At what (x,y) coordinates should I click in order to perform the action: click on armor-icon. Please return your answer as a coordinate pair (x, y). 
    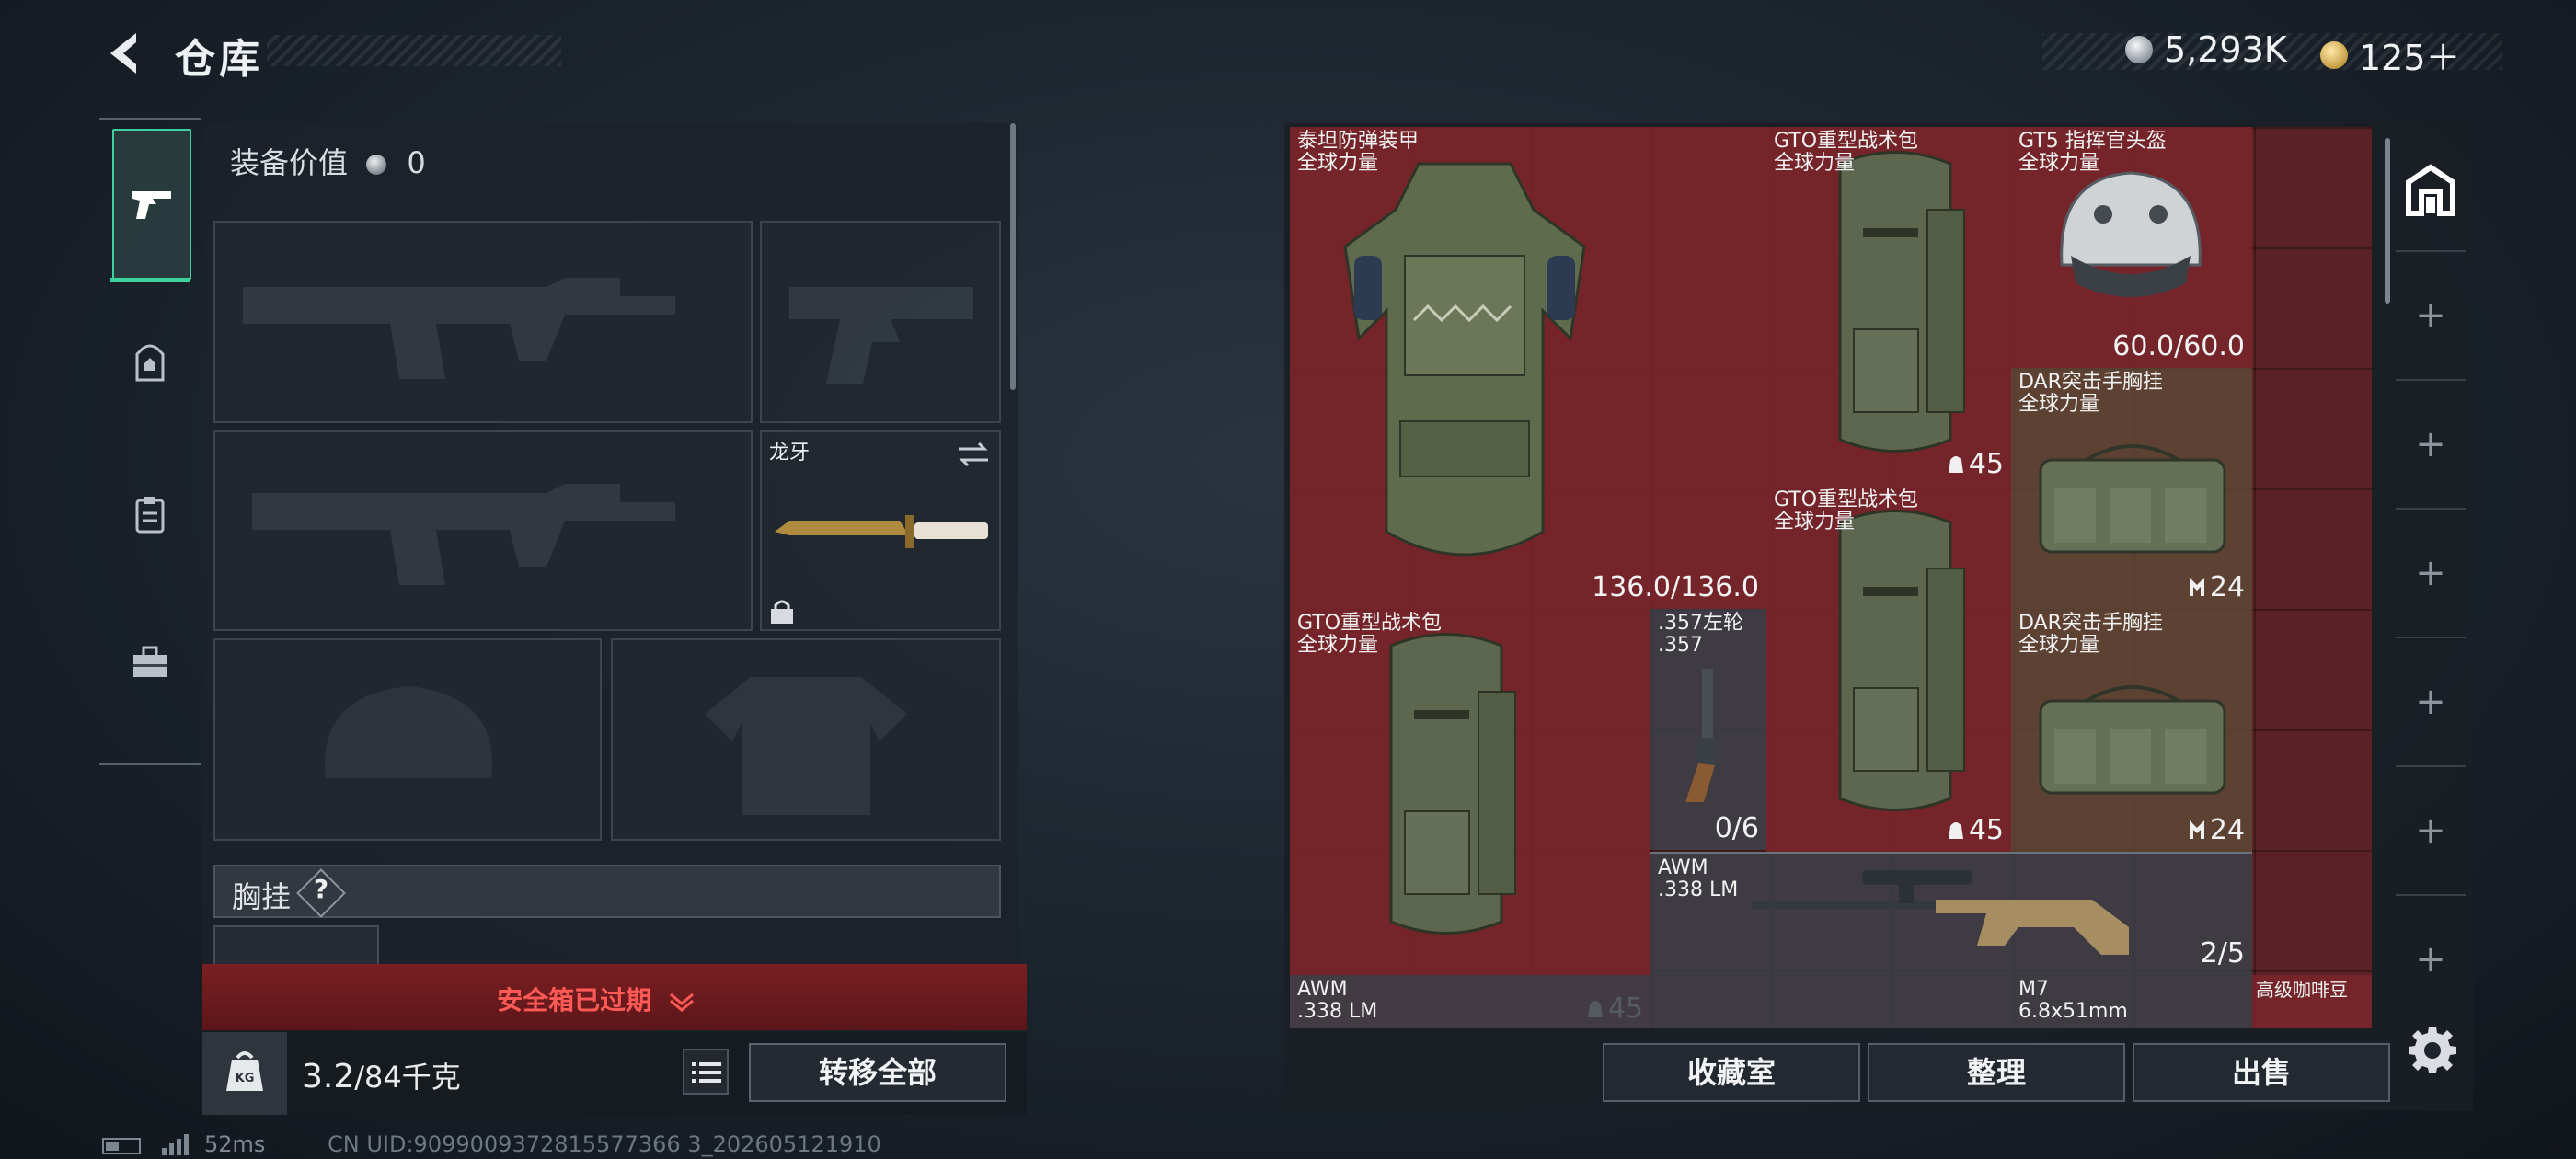
    Looking at the image, I should click on (1464, 359).